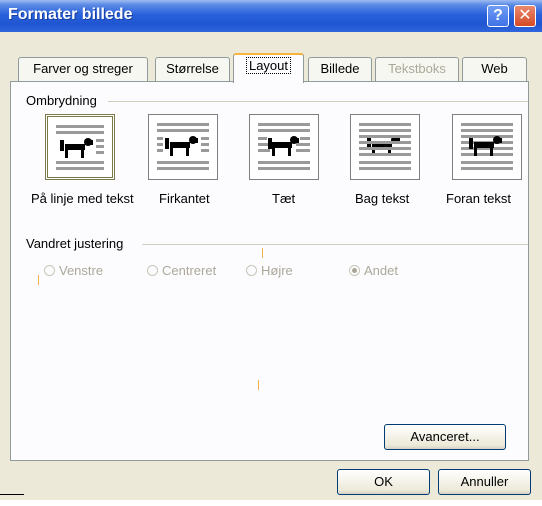 This screenshot has width=542, height=506. I want to click on help-icon: ?, so click(498, 15).